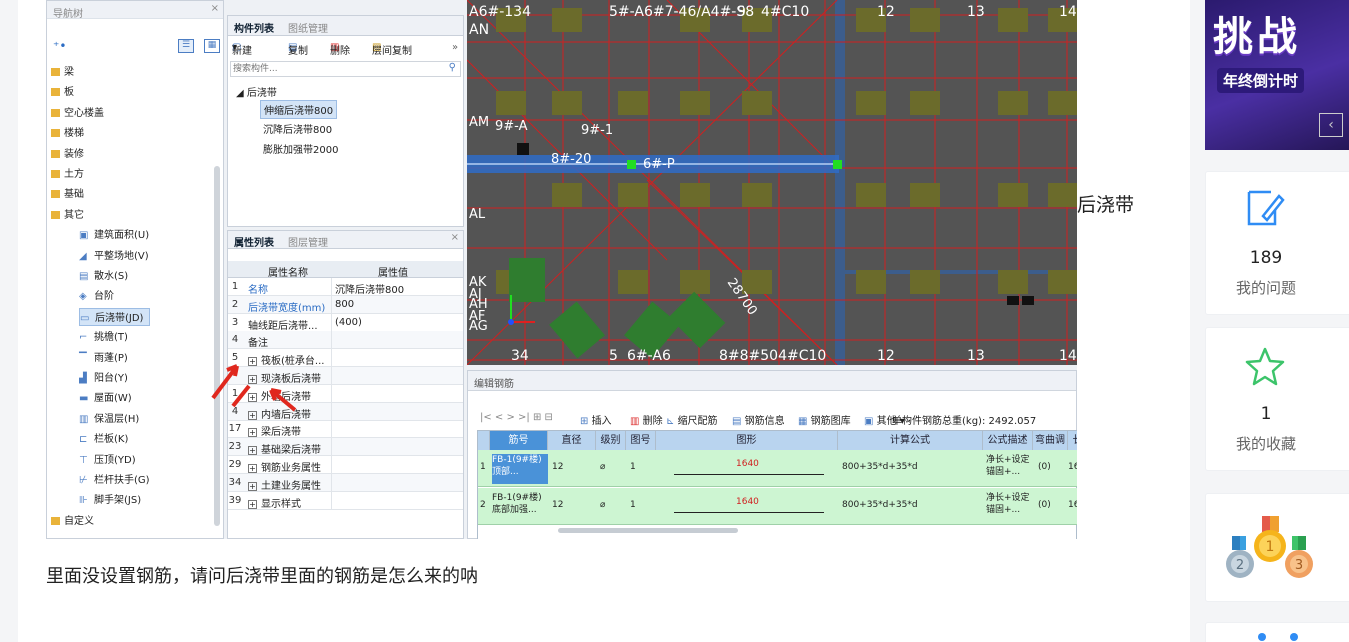 The height and width of the screenshot is (642, 1349). I want to click on tab-property-list: 属性列表, so click(254, 241).